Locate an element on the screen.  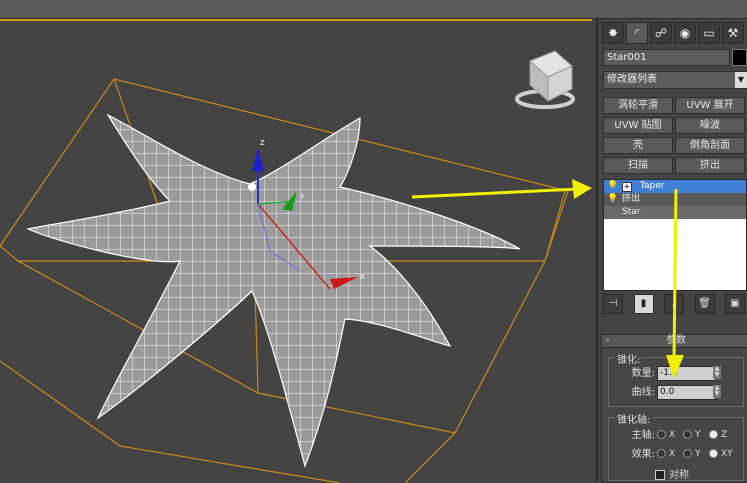
shell-button: 壳 is located at coordinates (638, 145).